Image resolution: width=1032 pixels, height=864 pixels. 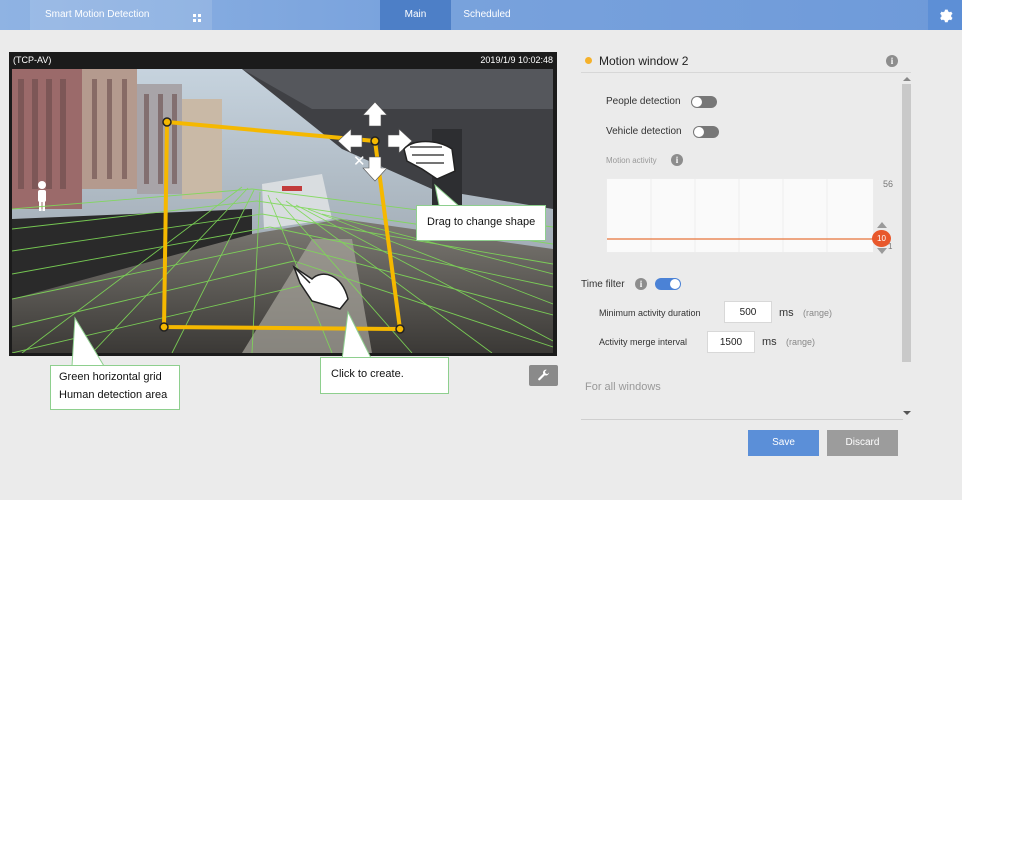 I want to click on chart-grid, so click(x=740, y=215).